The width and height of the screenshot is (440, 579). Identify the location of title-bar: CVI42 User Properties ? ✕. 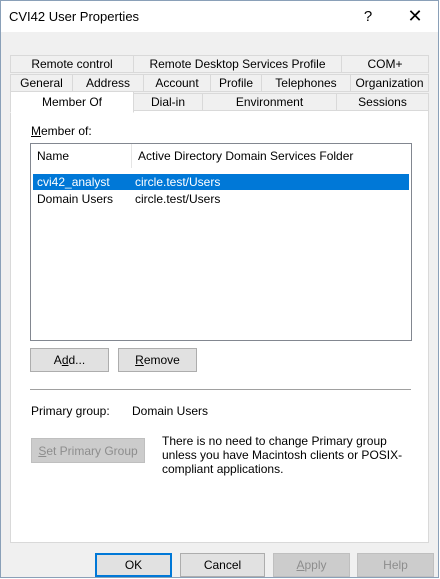
(219, 16).